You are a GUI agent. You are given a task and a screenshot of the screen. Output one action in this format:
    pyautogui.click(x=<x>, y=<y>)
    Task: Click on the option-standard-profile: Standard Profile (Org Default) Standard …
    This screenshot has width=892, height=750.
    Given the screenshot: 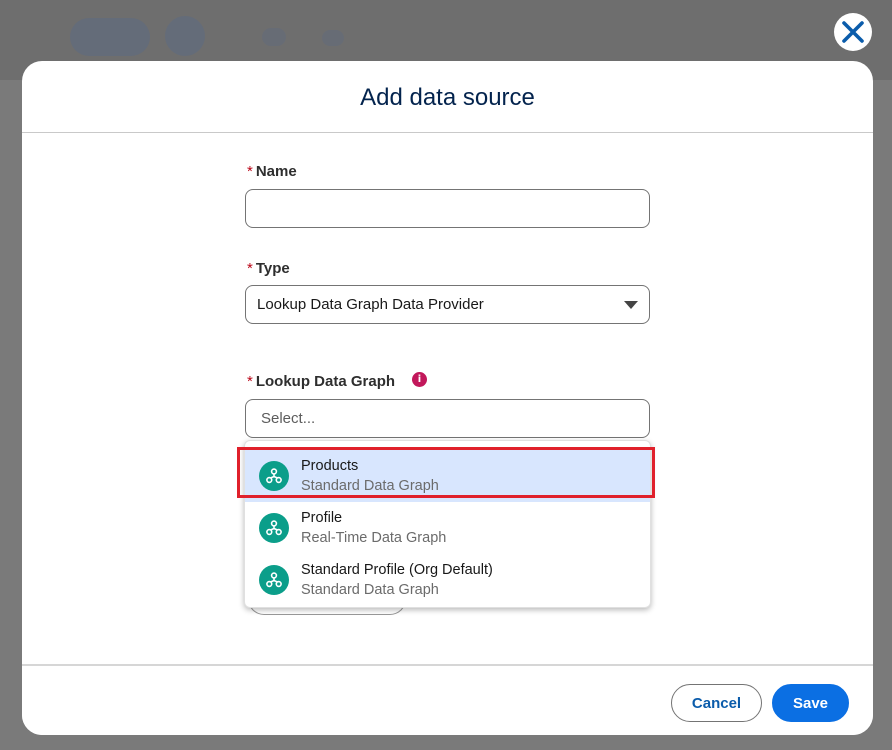 What is the action you would take?
    pyautogui.click(x=447, y=580)
    